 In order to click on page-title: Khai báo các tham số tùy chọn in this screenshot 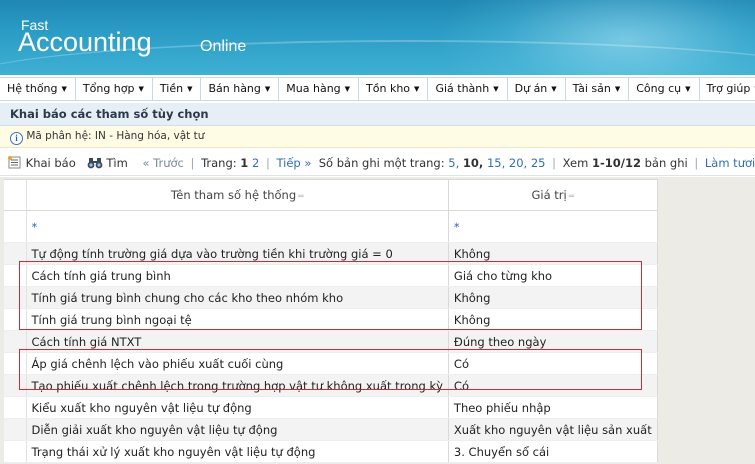, I will do `click(377, 114)`.